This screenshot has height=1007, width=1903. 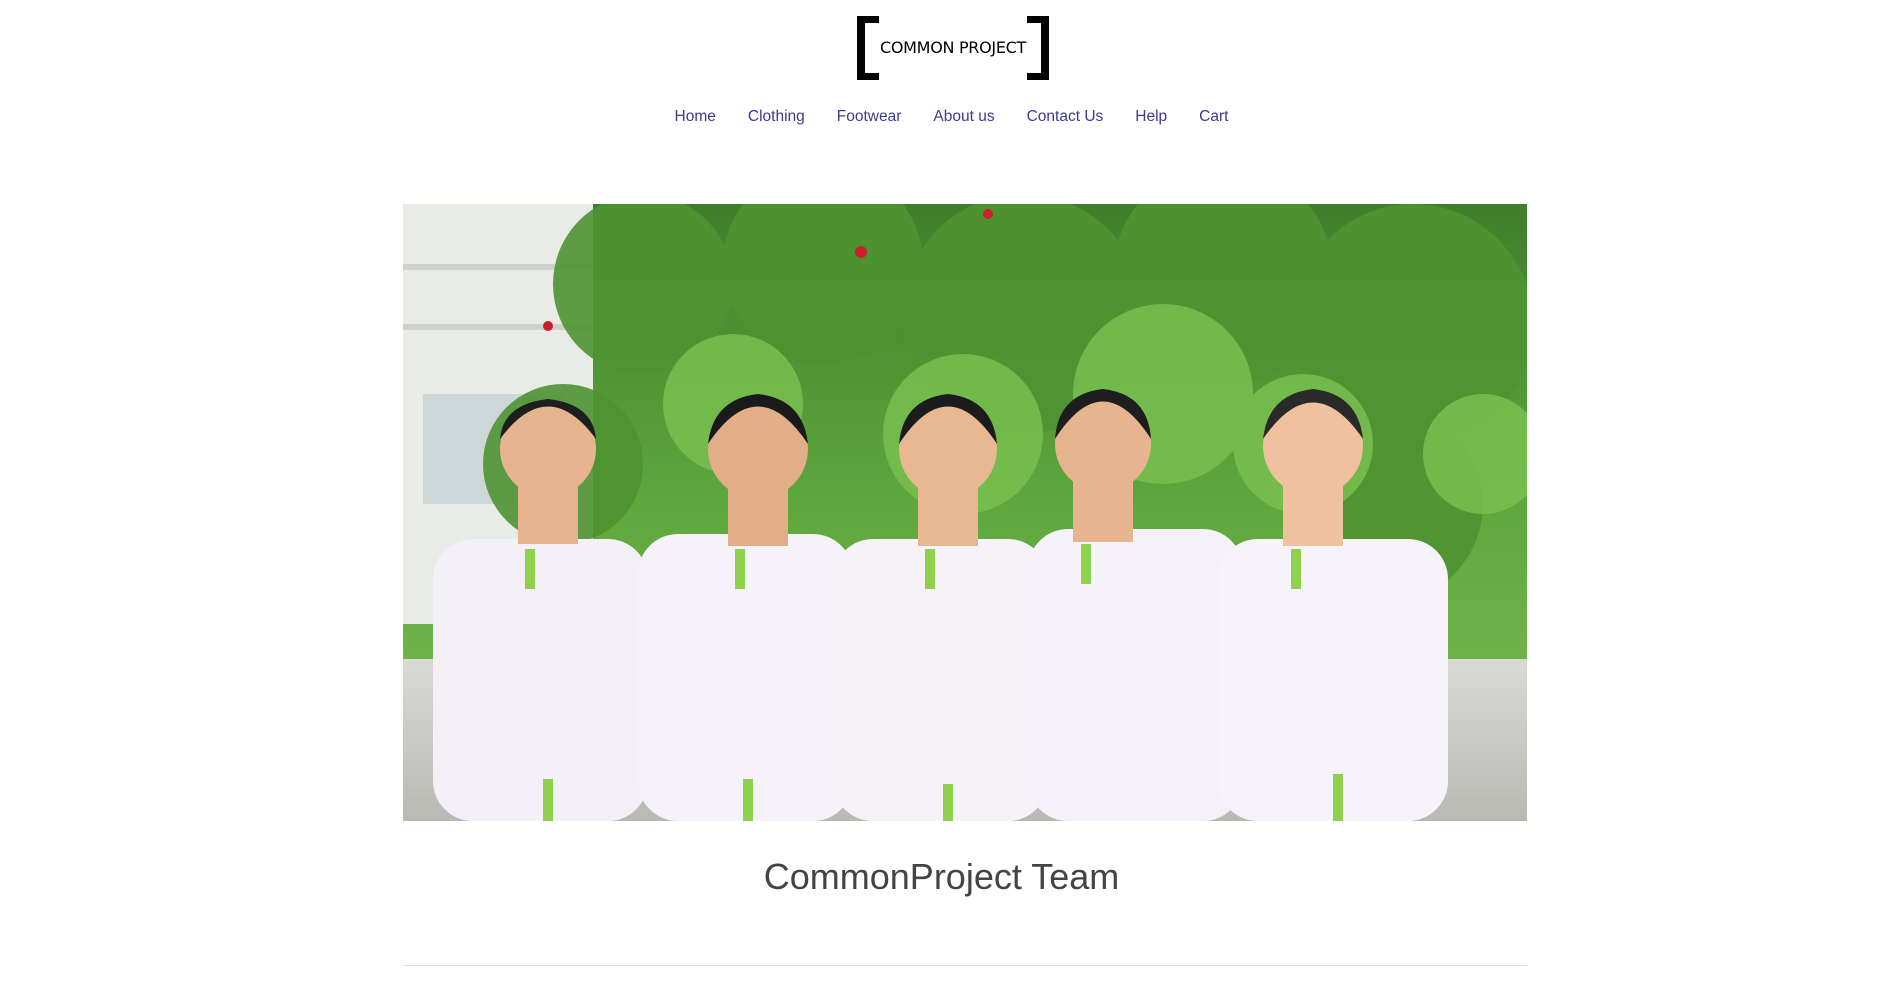 I want to click on nav-clothing: Clothing, so click(x=776, y=117).